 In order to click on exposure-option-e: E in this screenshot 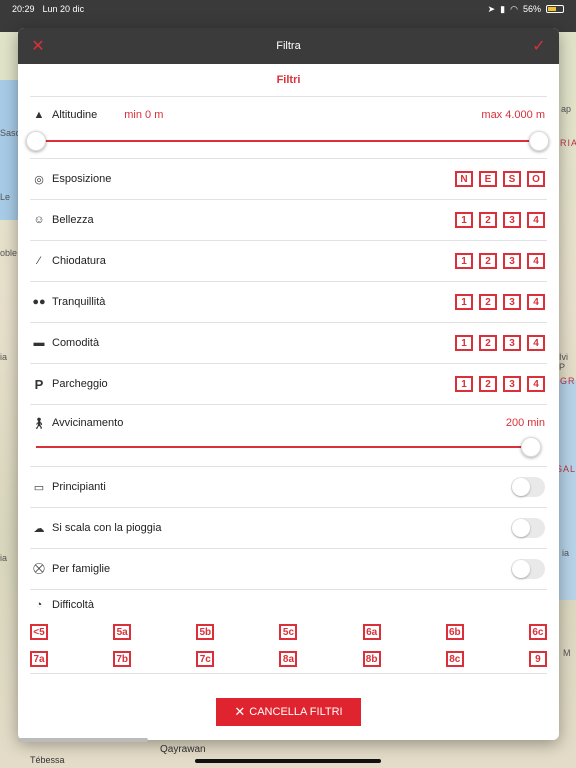, I will do `click(488, 179)`.